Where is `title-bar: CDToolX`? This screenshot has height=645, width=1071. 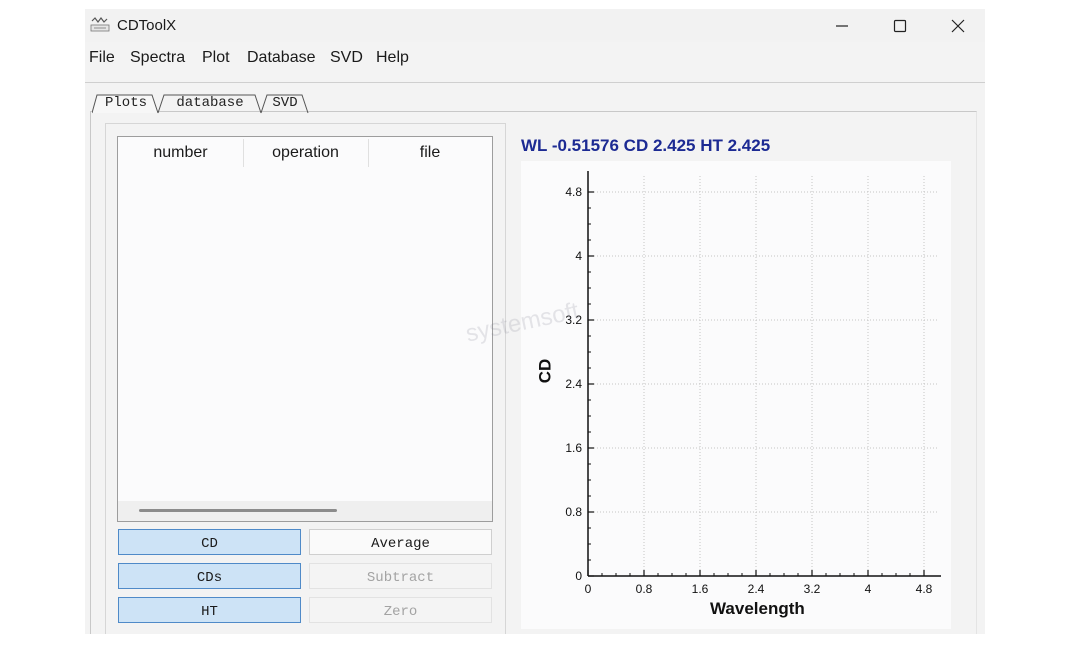 title-bar: CDToolX is located at coordinates (535, 25).